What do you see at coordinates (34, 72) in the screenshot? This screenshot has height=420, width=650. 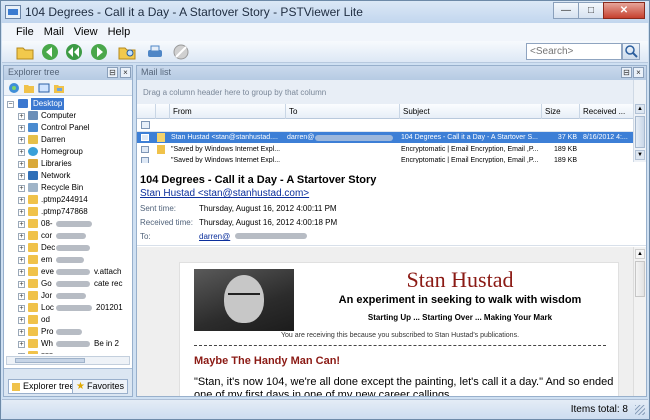 I see `explorer-title: Explorer tree` at bounding box center [34, 72].